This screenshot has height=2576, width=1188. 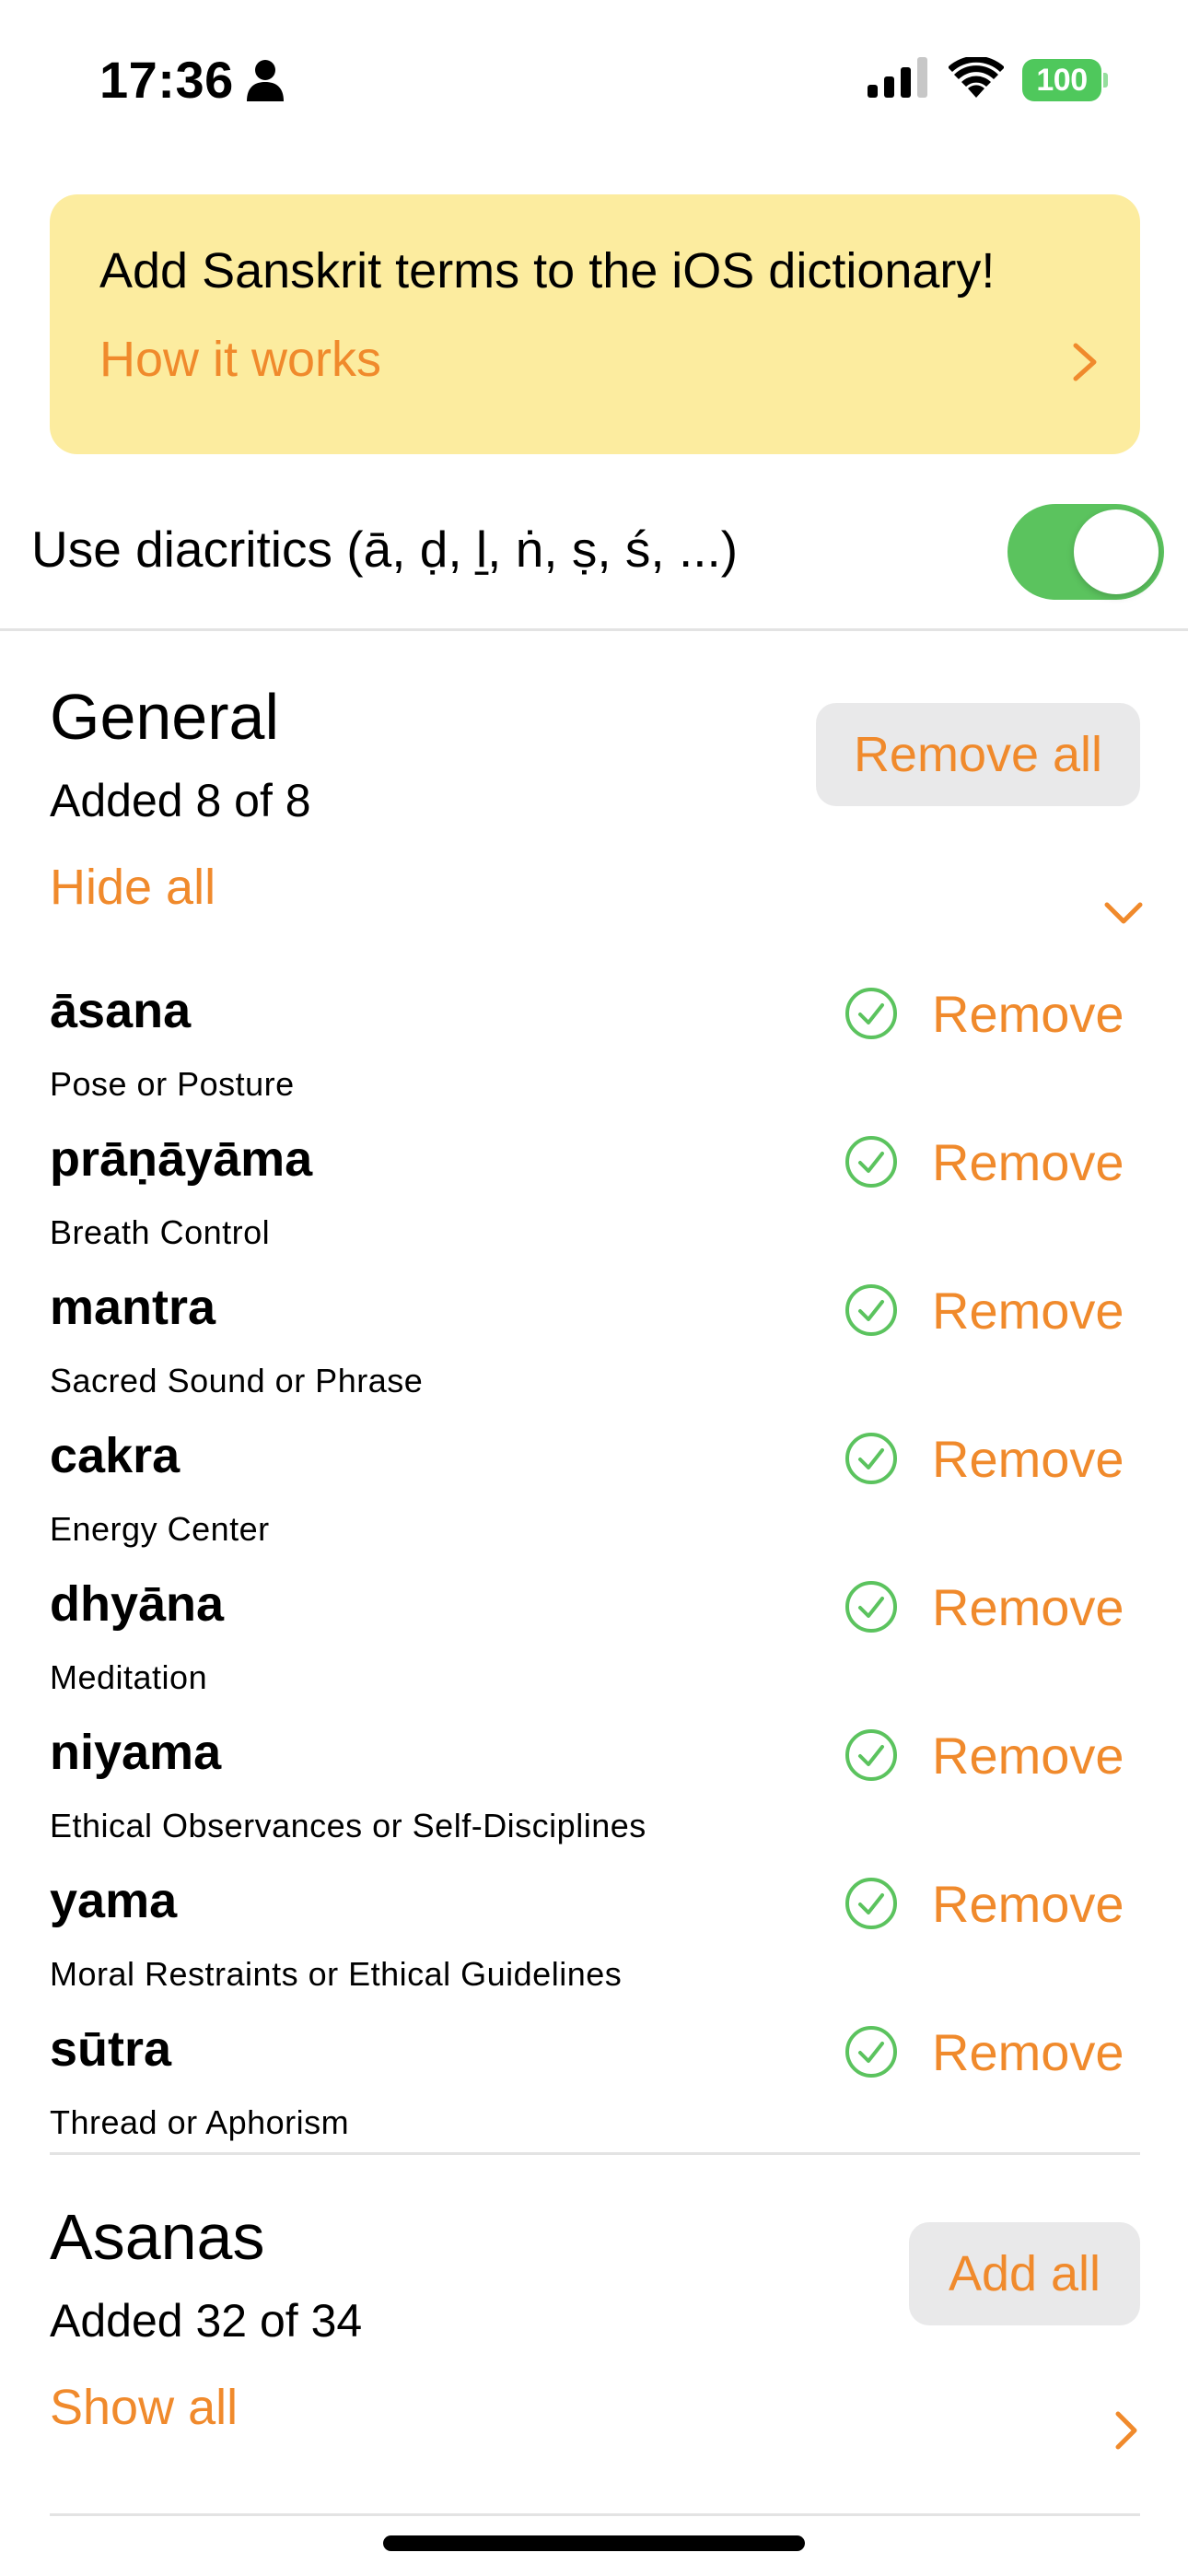 I want to click on term-definition: Thread or Aphorism, so click(x=200, y=2122).